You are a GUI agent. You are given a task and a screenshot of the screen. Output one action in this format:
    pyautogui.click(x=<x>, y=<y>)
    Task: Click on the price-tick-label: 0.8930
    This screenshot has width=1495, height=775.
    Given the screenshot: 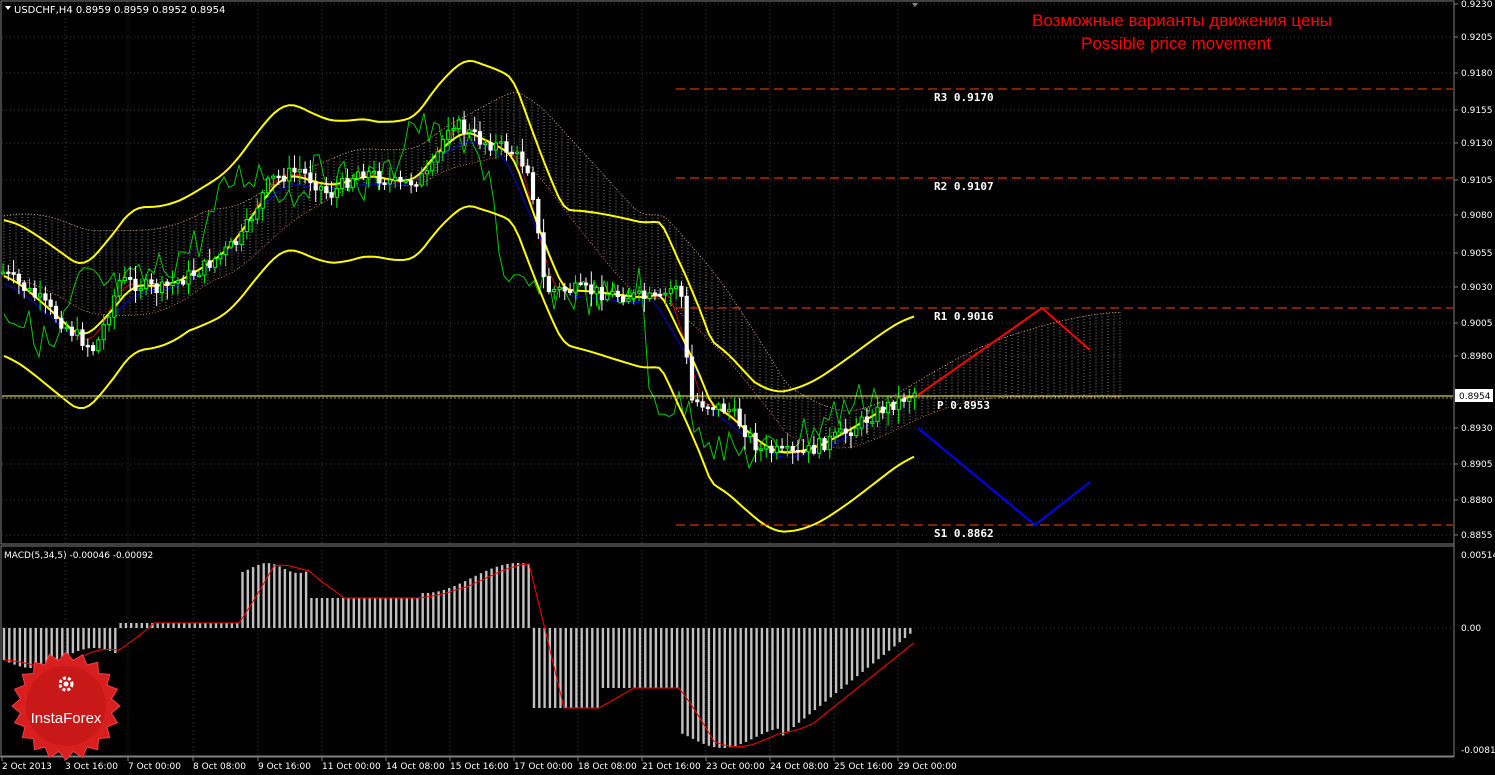 What is the action you would take?
    pyautogui.click(x=1477, y=429)
    